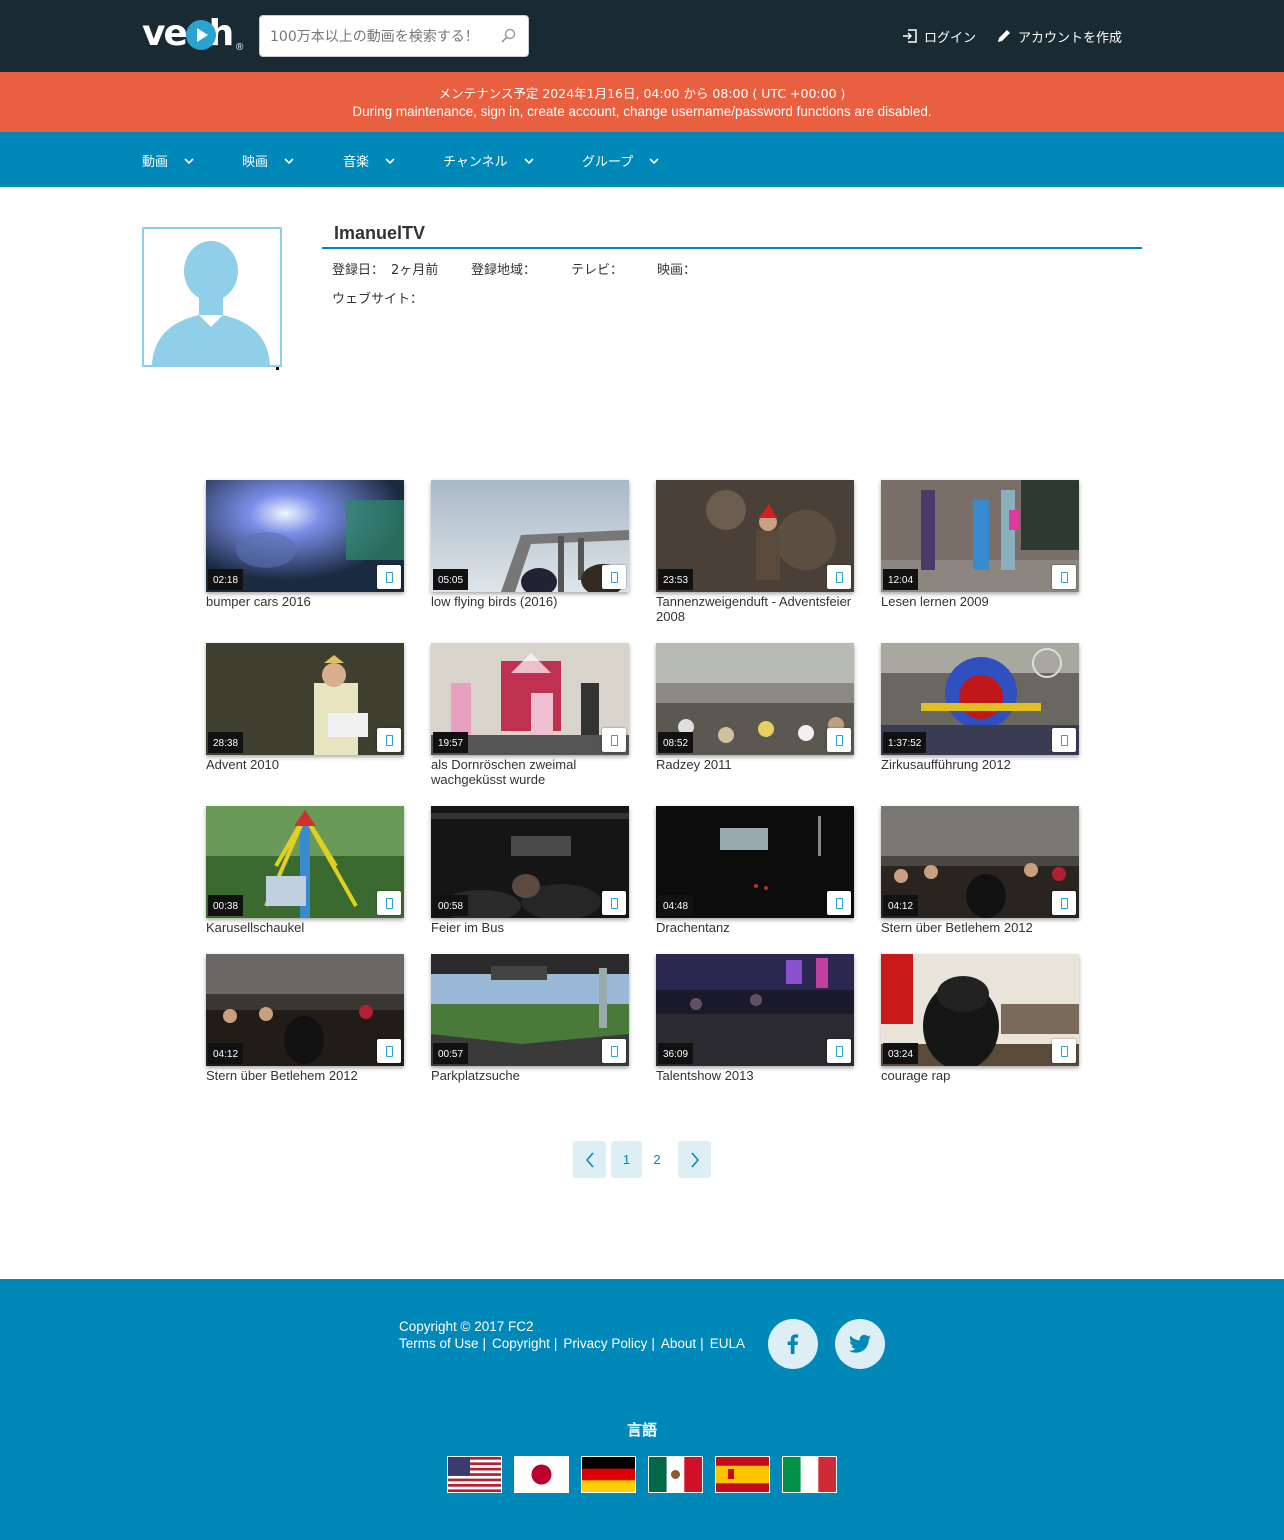 The image size is (1284, 1540). What do you see at coordinates (755, 536) in the screenshot?
I see `video-thumbnail: 23:53` at bounding box center [755, 536].